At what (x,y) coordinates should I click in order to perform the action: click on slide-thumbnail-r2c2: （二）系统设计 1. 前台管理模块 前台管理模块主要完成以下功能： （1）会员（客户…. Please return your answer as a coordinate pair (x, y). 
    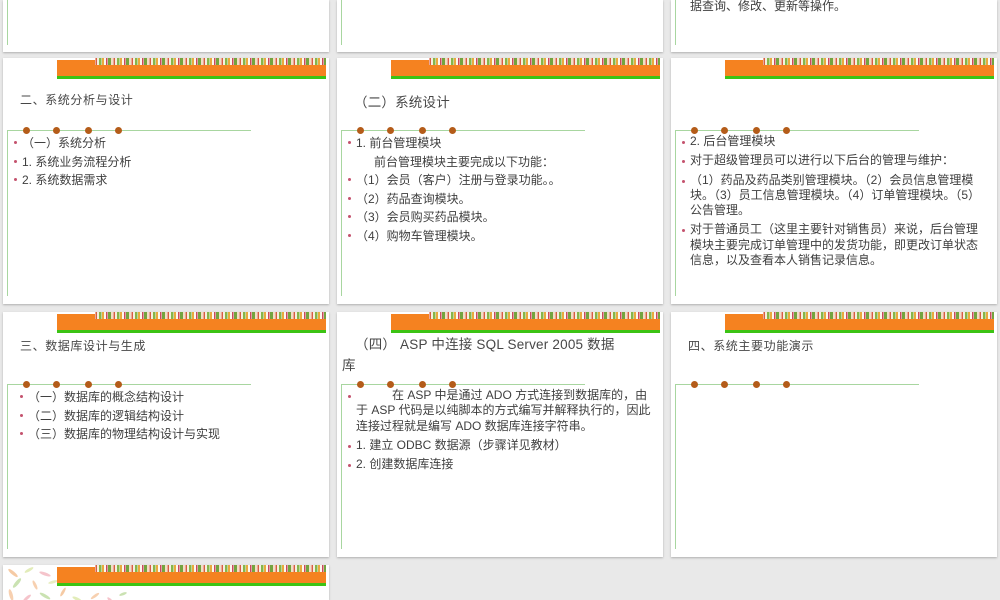
    Looking at the image, I should click on (500, 181).